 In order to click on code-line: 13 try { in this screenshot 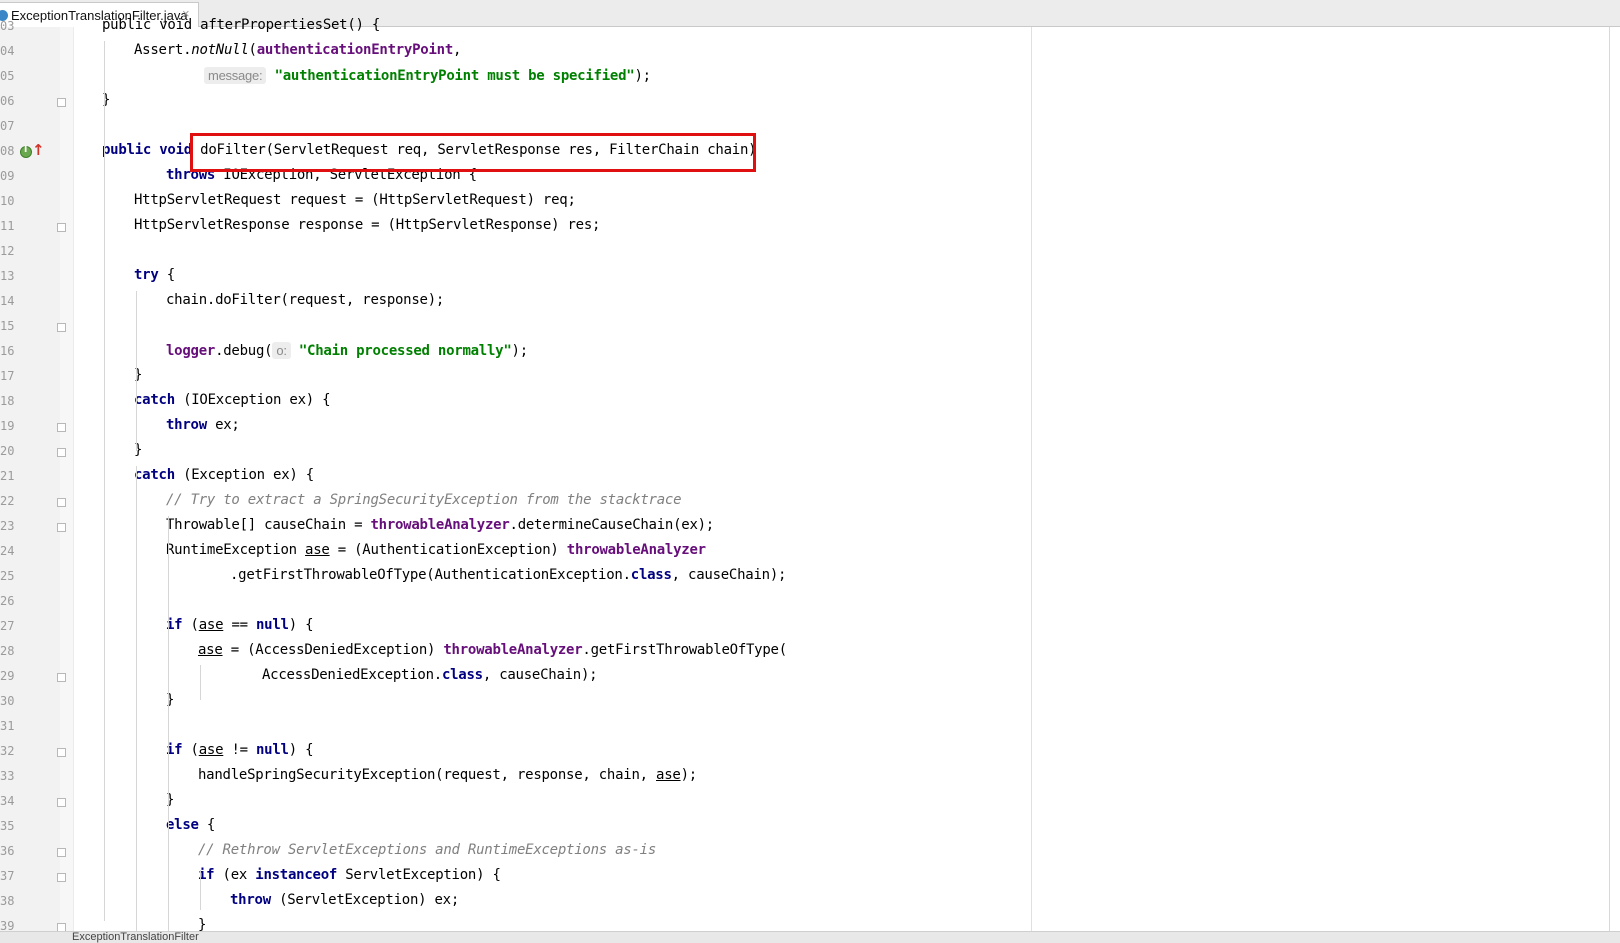, I will do `click(805, 278)`.